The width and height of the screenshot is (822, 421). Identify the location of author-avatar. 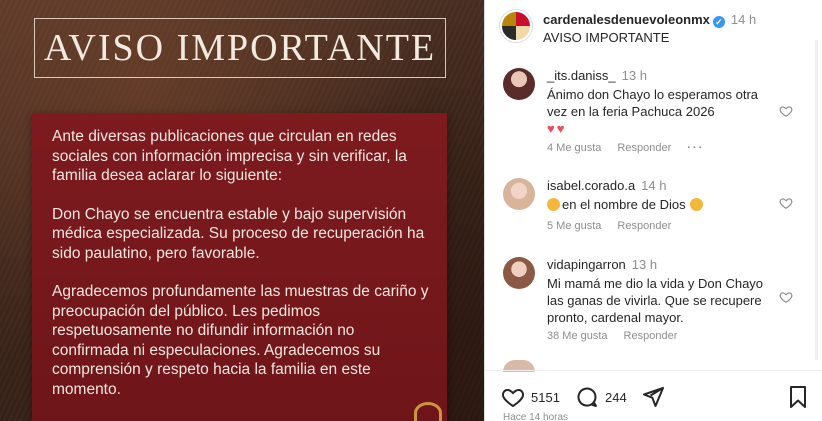
(516, 26).